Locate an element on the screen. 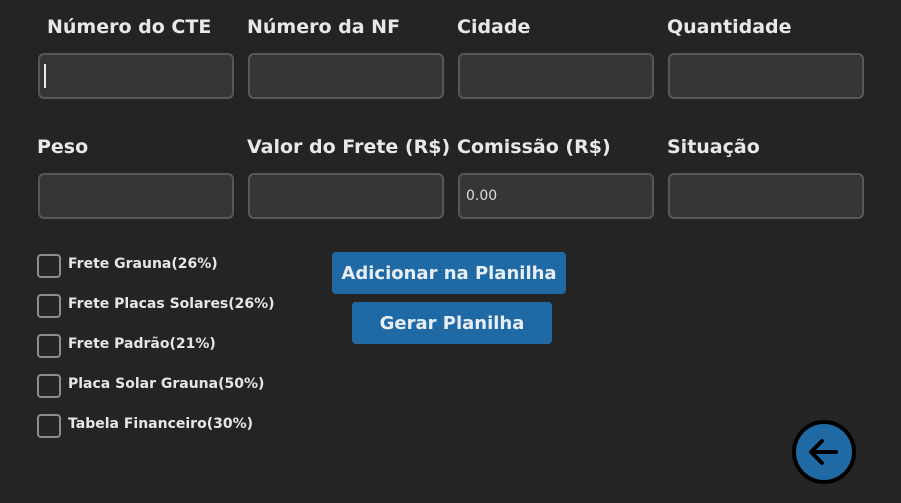 Image resolution: width=901 pixels, height=503 pixels. add-to-spreadsheet-button: Adicionar na Planilha is located at coordinates (449, 273).